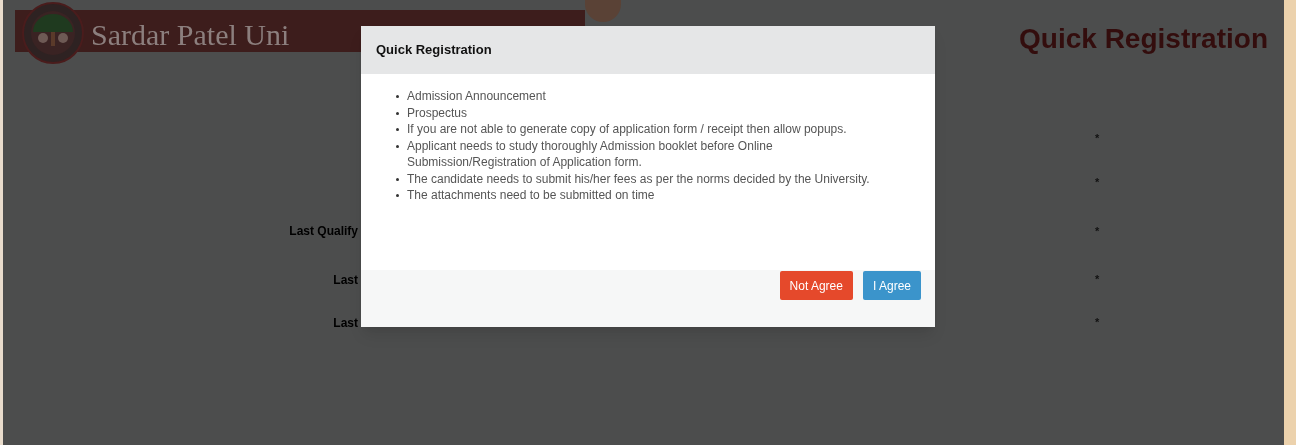 The height and width of the screenshot is (445, 1296). Describe the element at coordinates (603, 11) in the screenshot. I see `photo-placeholder` at that location.